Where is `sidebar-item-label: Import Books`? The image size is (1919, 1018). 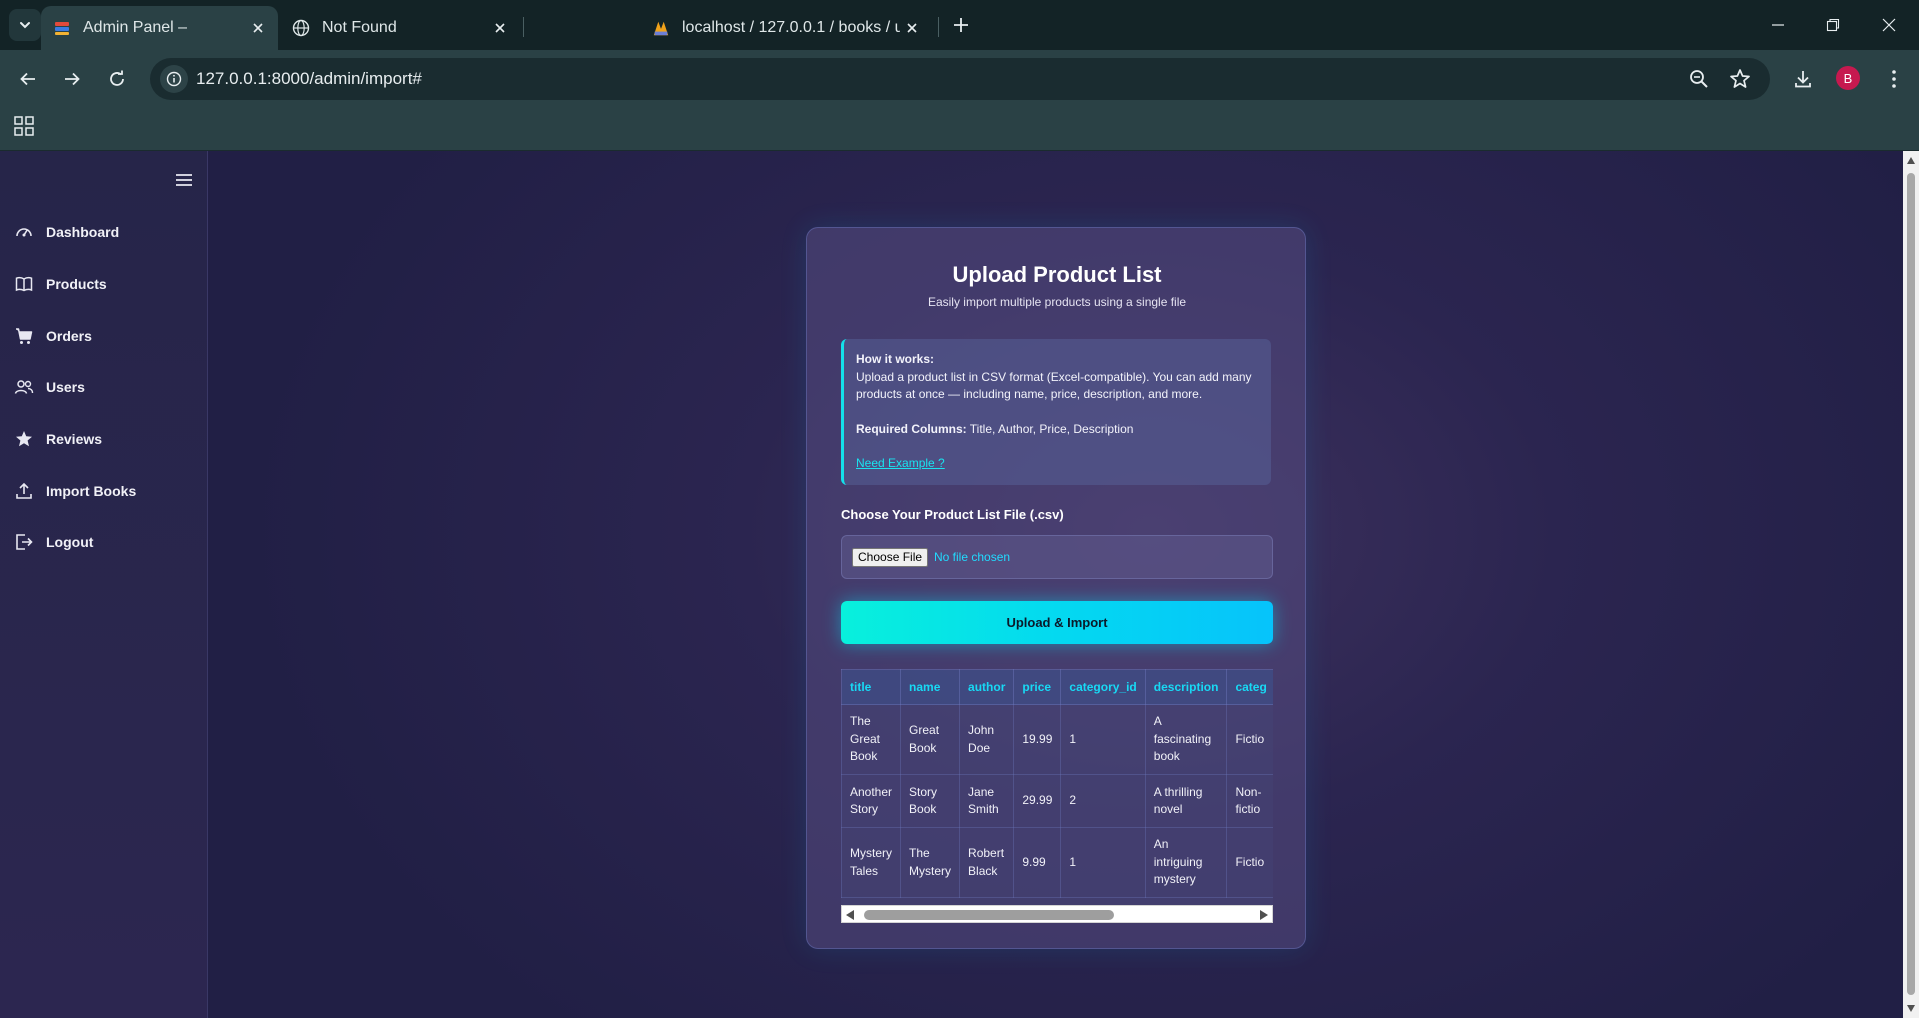 sidebar-item-label: Import Books is located at coordinates (91, 491).